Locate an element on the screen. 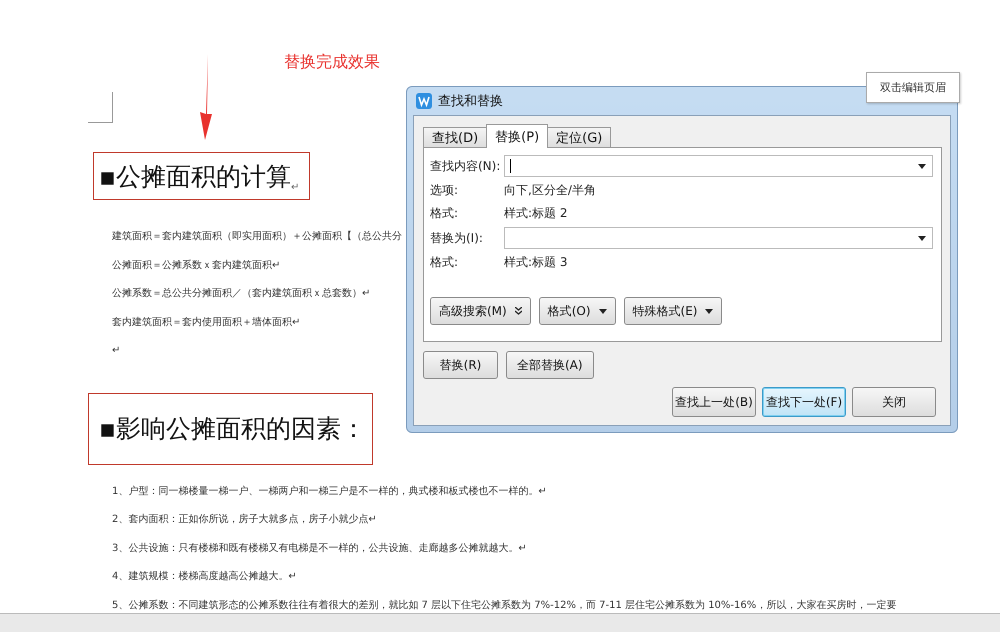  info-label: 选项: is located at coordinates (445, 190).